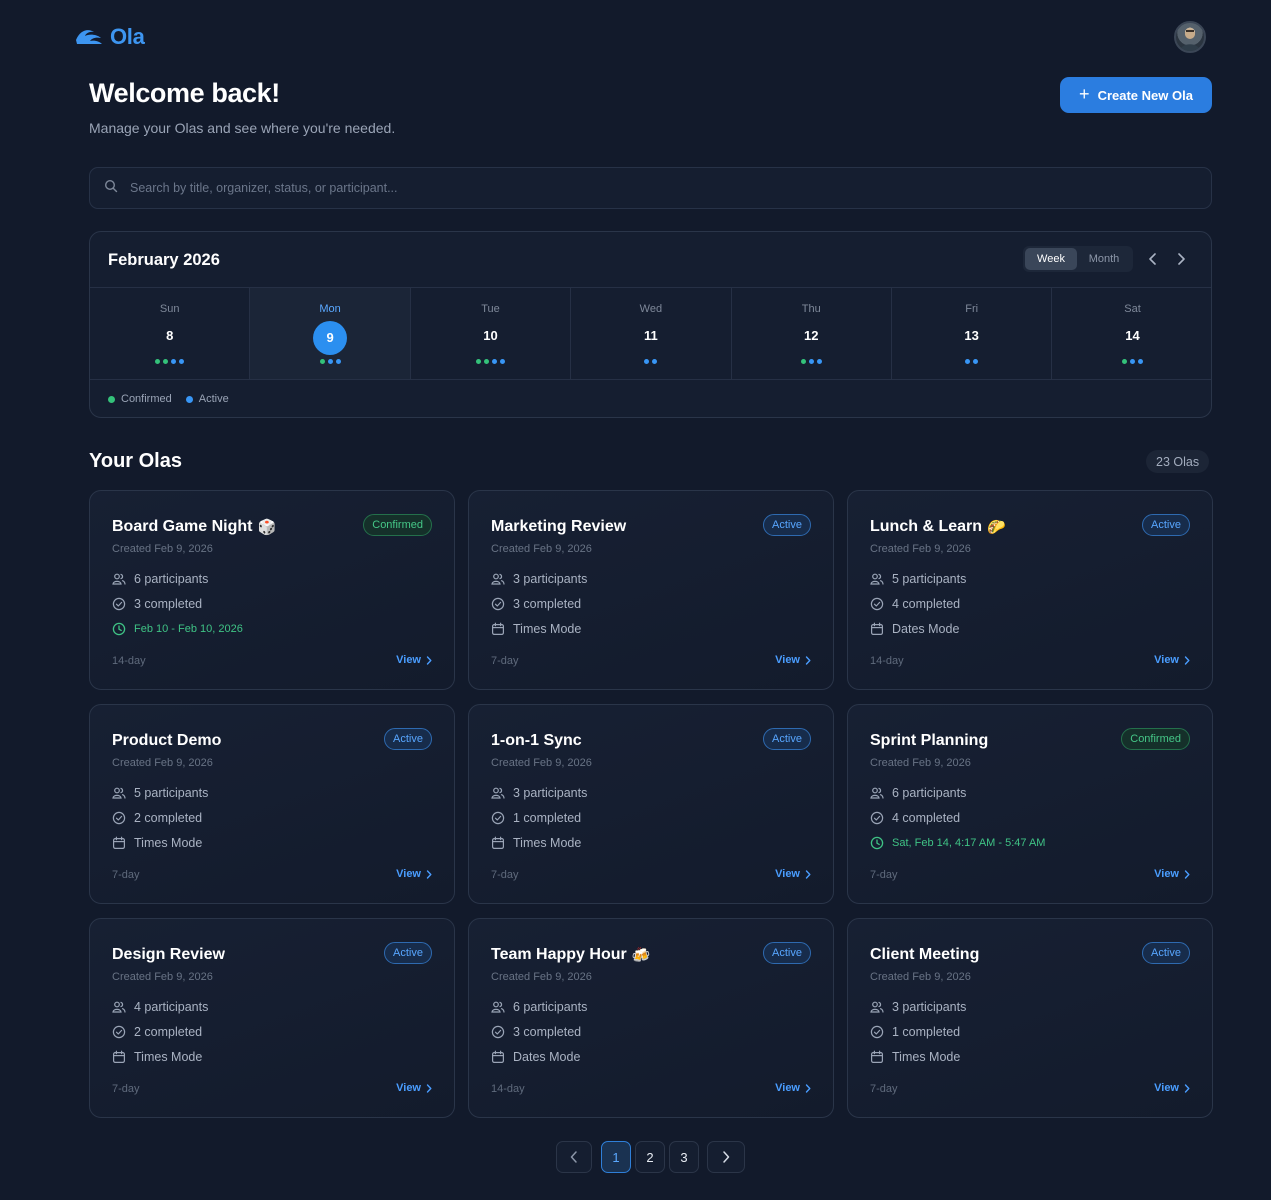  I want to click on user-avatar, so click(1190, 37).